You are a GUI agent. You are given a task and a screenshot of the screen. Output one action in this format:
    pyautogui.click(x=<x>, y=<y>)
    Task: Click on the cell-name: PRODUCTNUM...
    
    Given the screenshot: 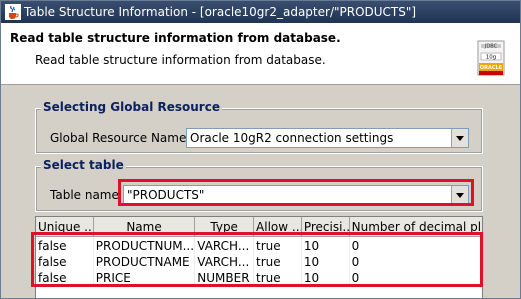 What is the action you would take?
    pyautogui.click(x=145, y=246)
    